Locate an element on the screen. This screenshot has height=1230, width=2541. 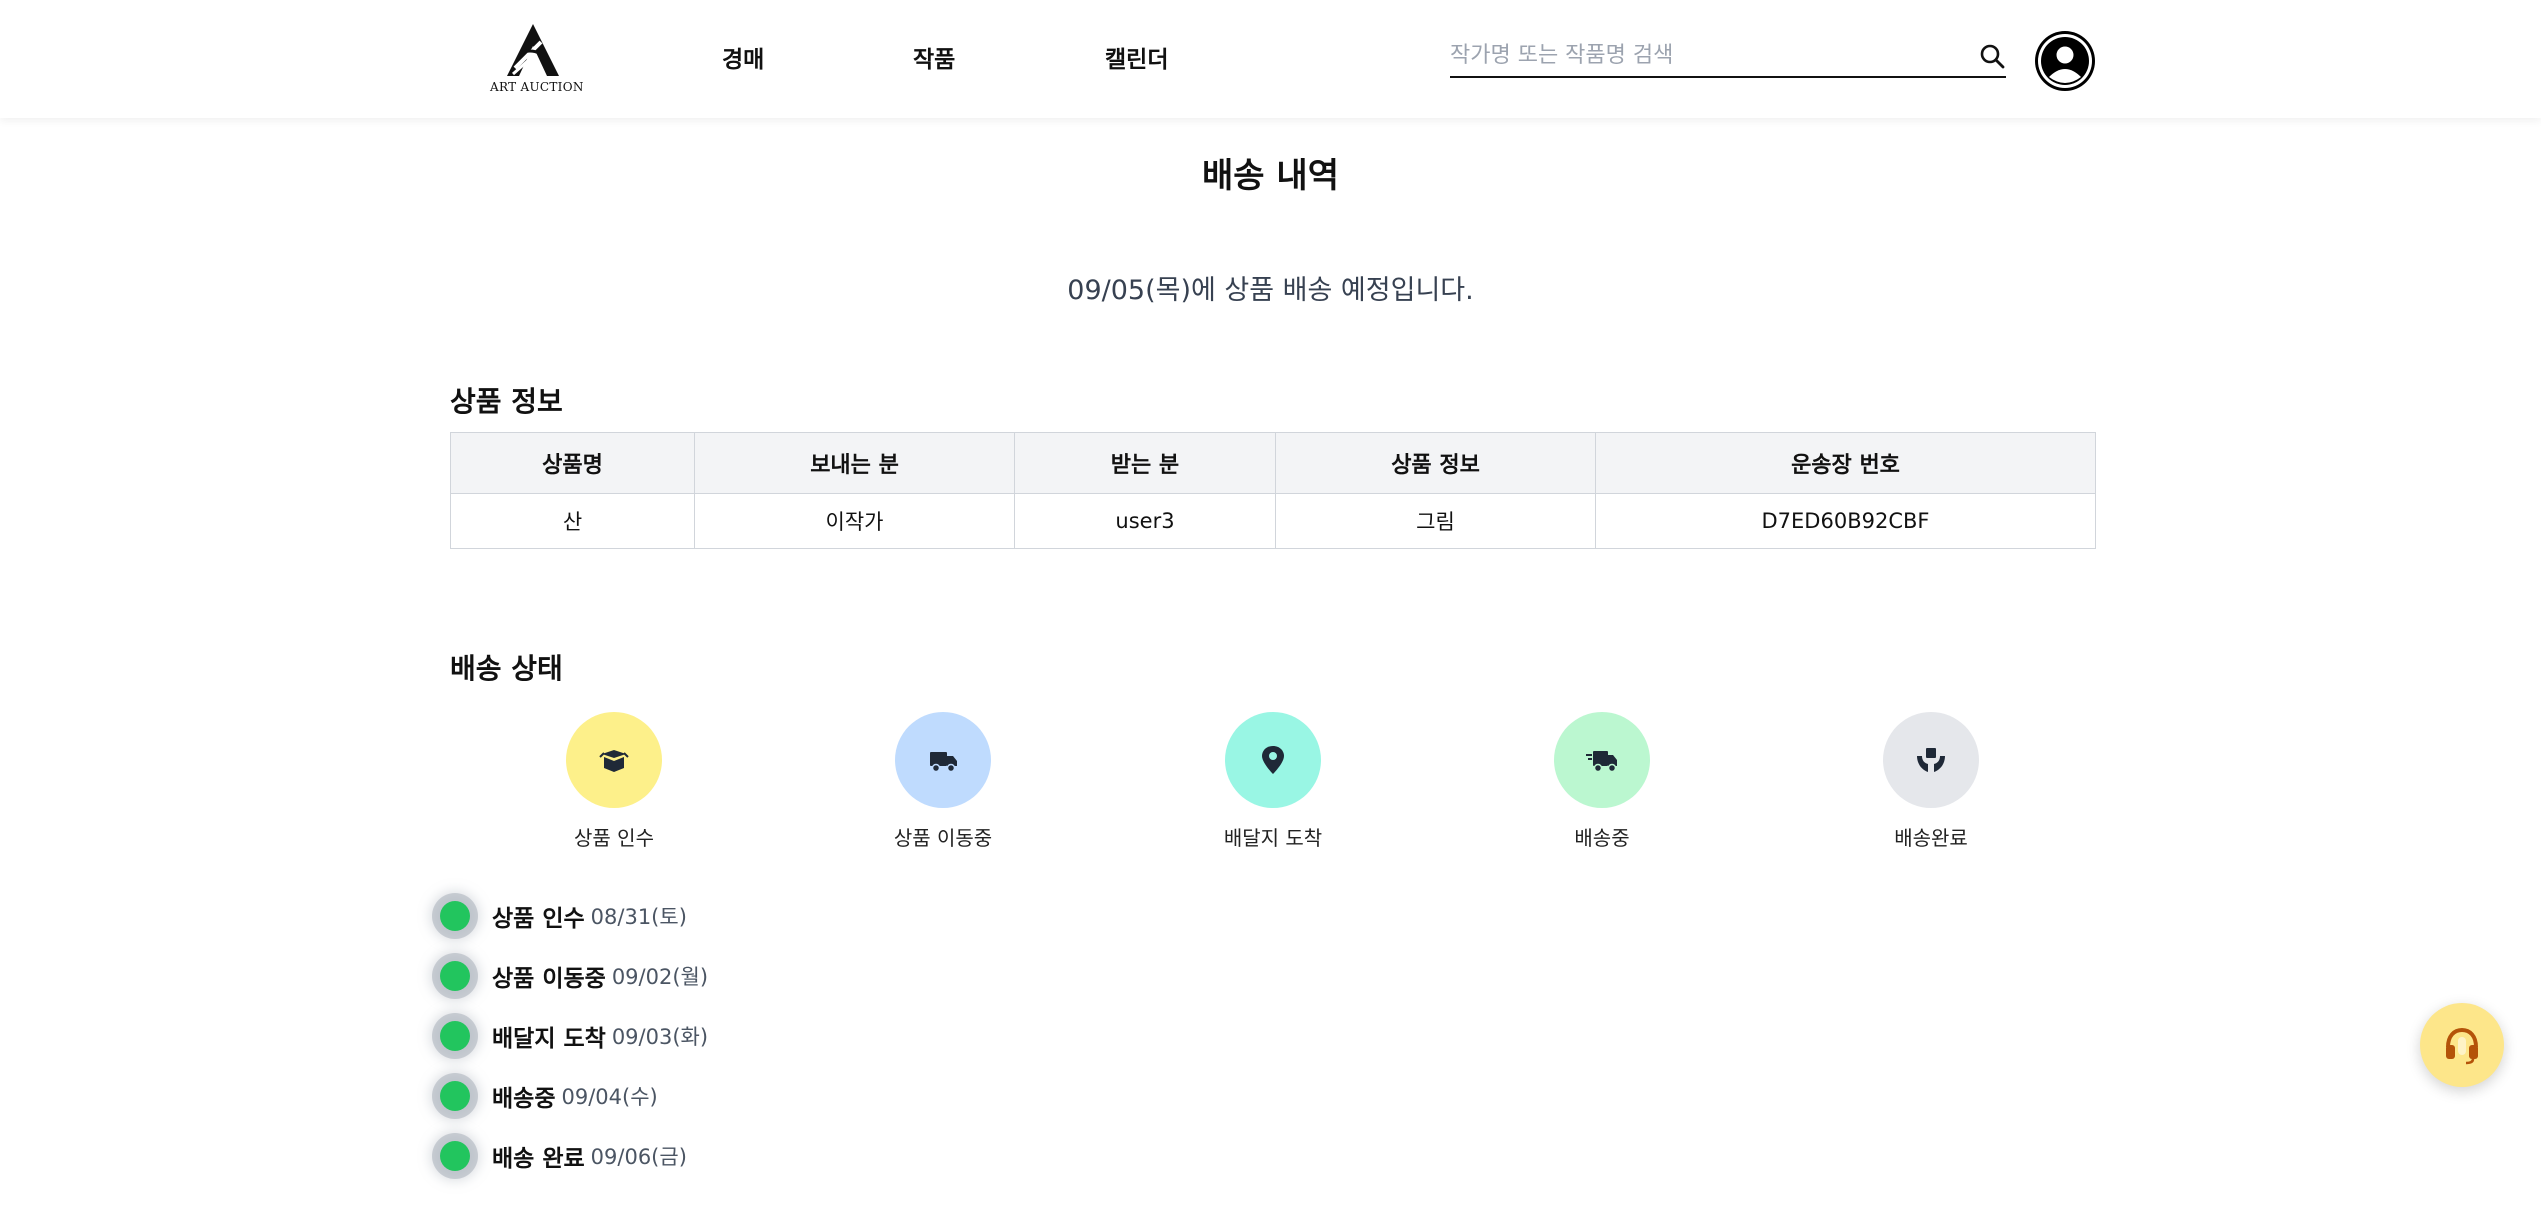
logo-text: ART AUCTION is located at coordinates (537, 87).